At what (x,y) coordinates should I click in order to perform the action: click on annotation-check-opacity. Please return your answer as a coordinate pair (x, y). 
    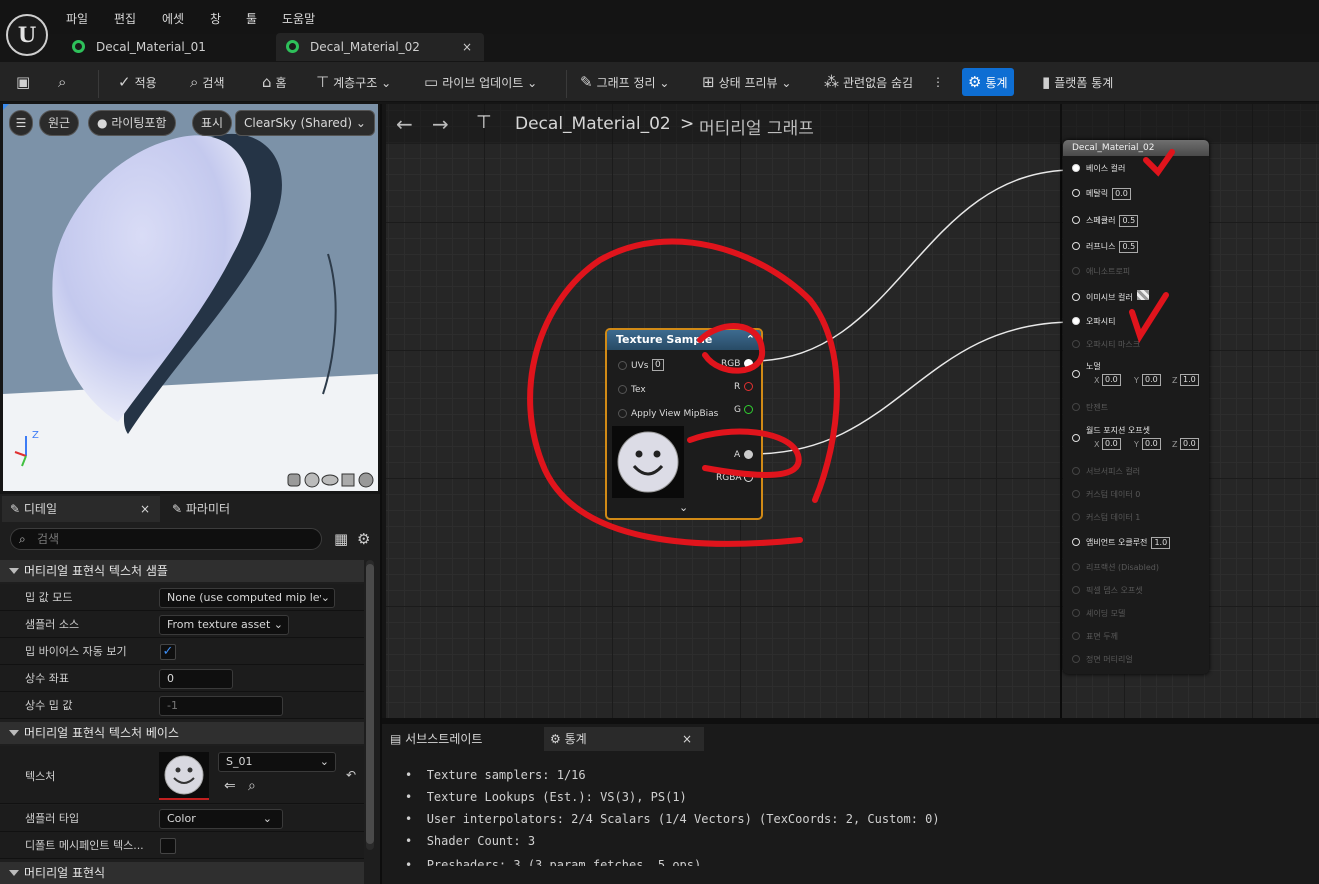
    Looking at the image, I should click on (1149, 317).